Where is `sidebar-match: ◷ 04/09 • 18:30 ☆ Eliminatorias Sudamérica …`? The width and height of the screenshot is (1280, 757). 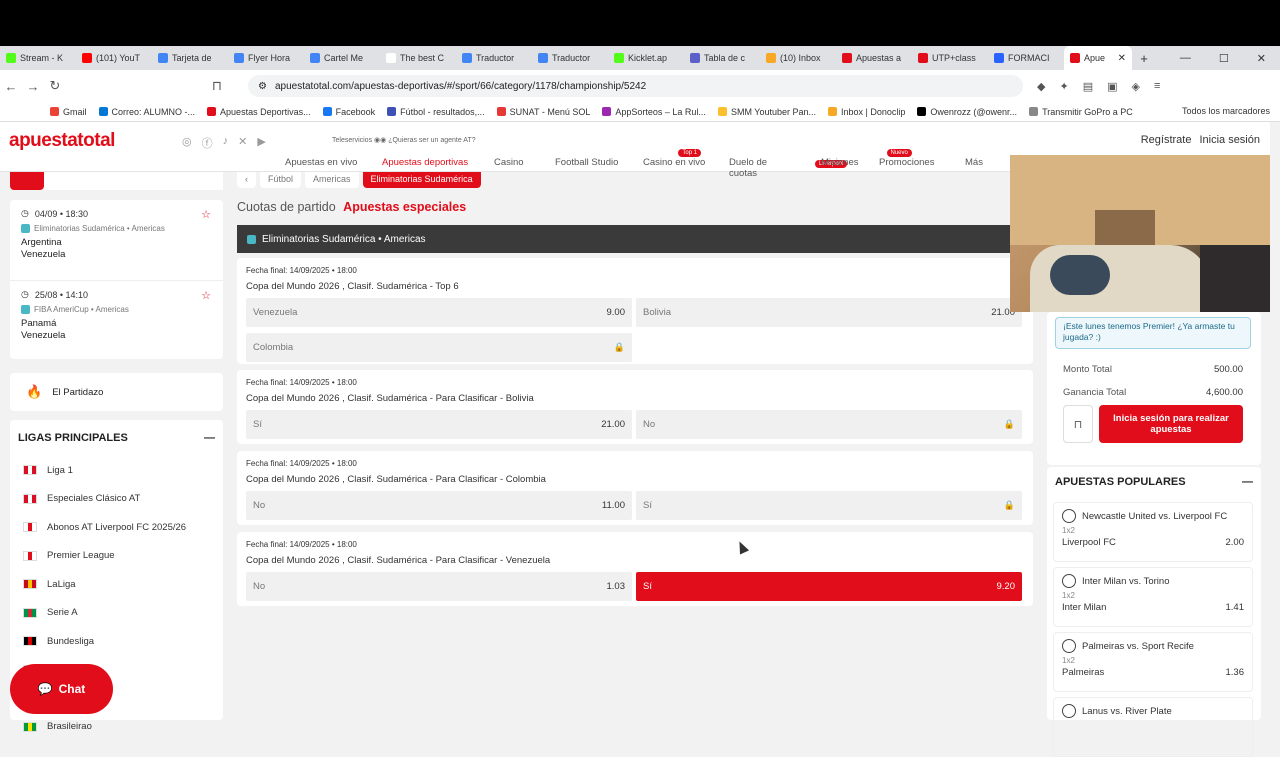
sidebar-match: ◷ 04/09 • 18:30 ☆ Eliminatorias Sudamérica … is located at coordinates (116, 240).